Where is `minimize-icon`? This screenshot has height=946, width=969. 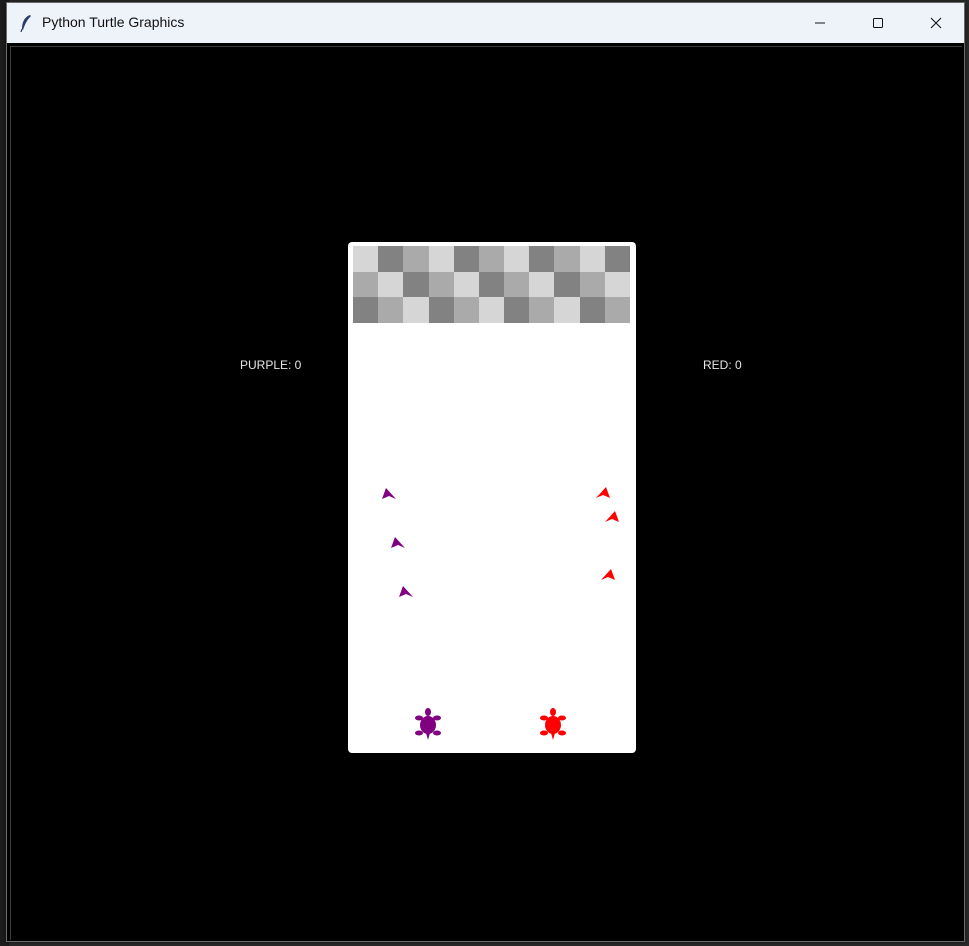 minimize-icon is located at coordinates (820, 23).